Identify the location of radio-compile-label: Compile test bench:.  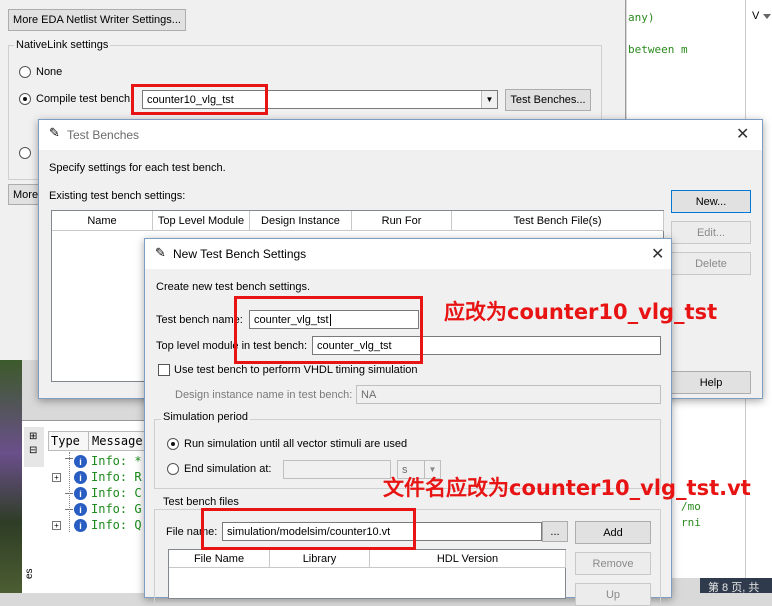
(85, 99).